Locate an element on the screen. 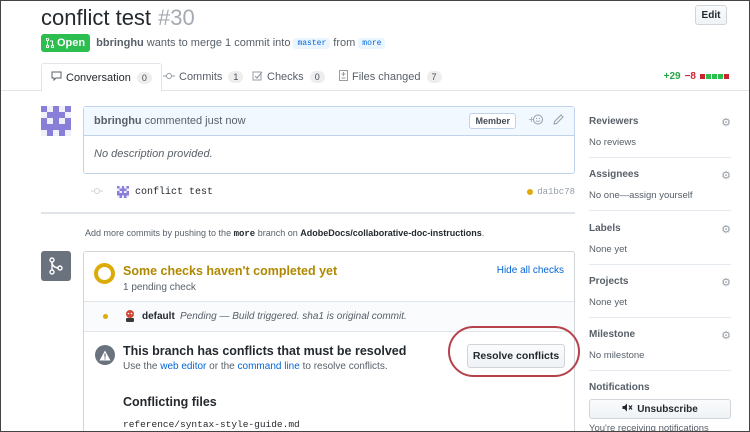 This screenshot has width=750, height=432. pr-title: conflict test is located at coordinates (96, 17).